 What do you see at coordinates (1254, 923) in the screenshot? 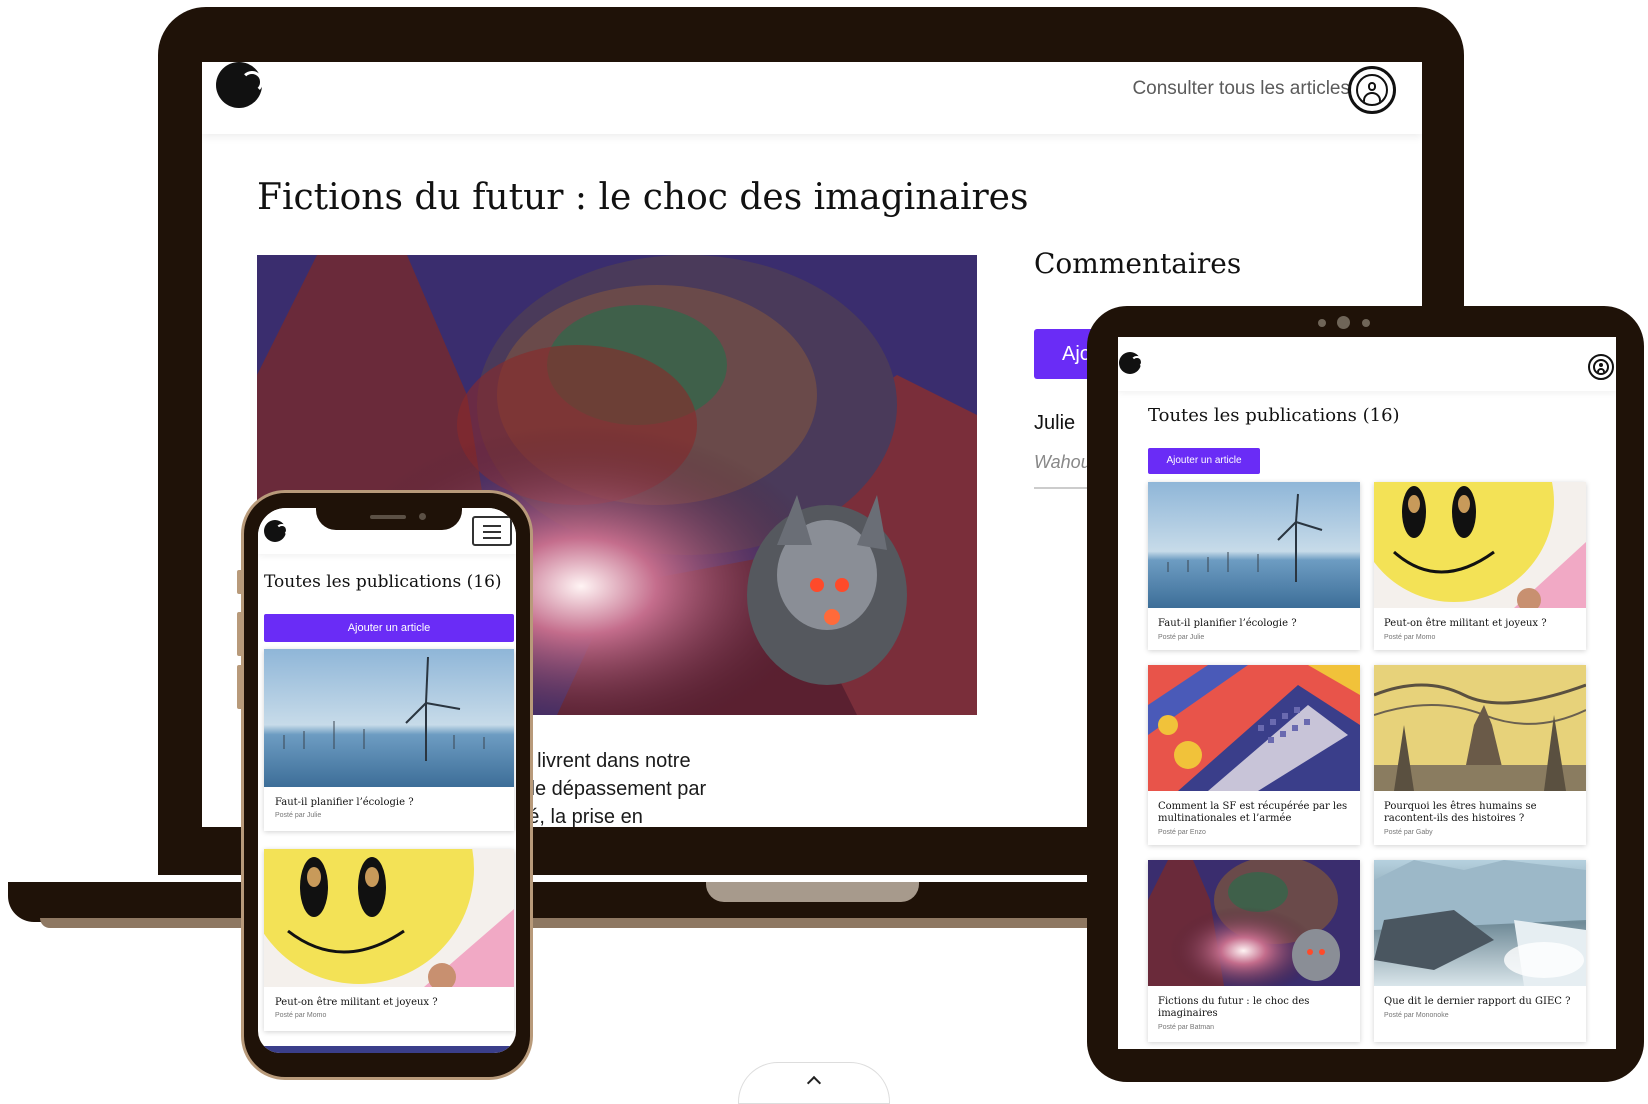
I see `sci-fi-collage-image` at bounding box center [1254, 923].